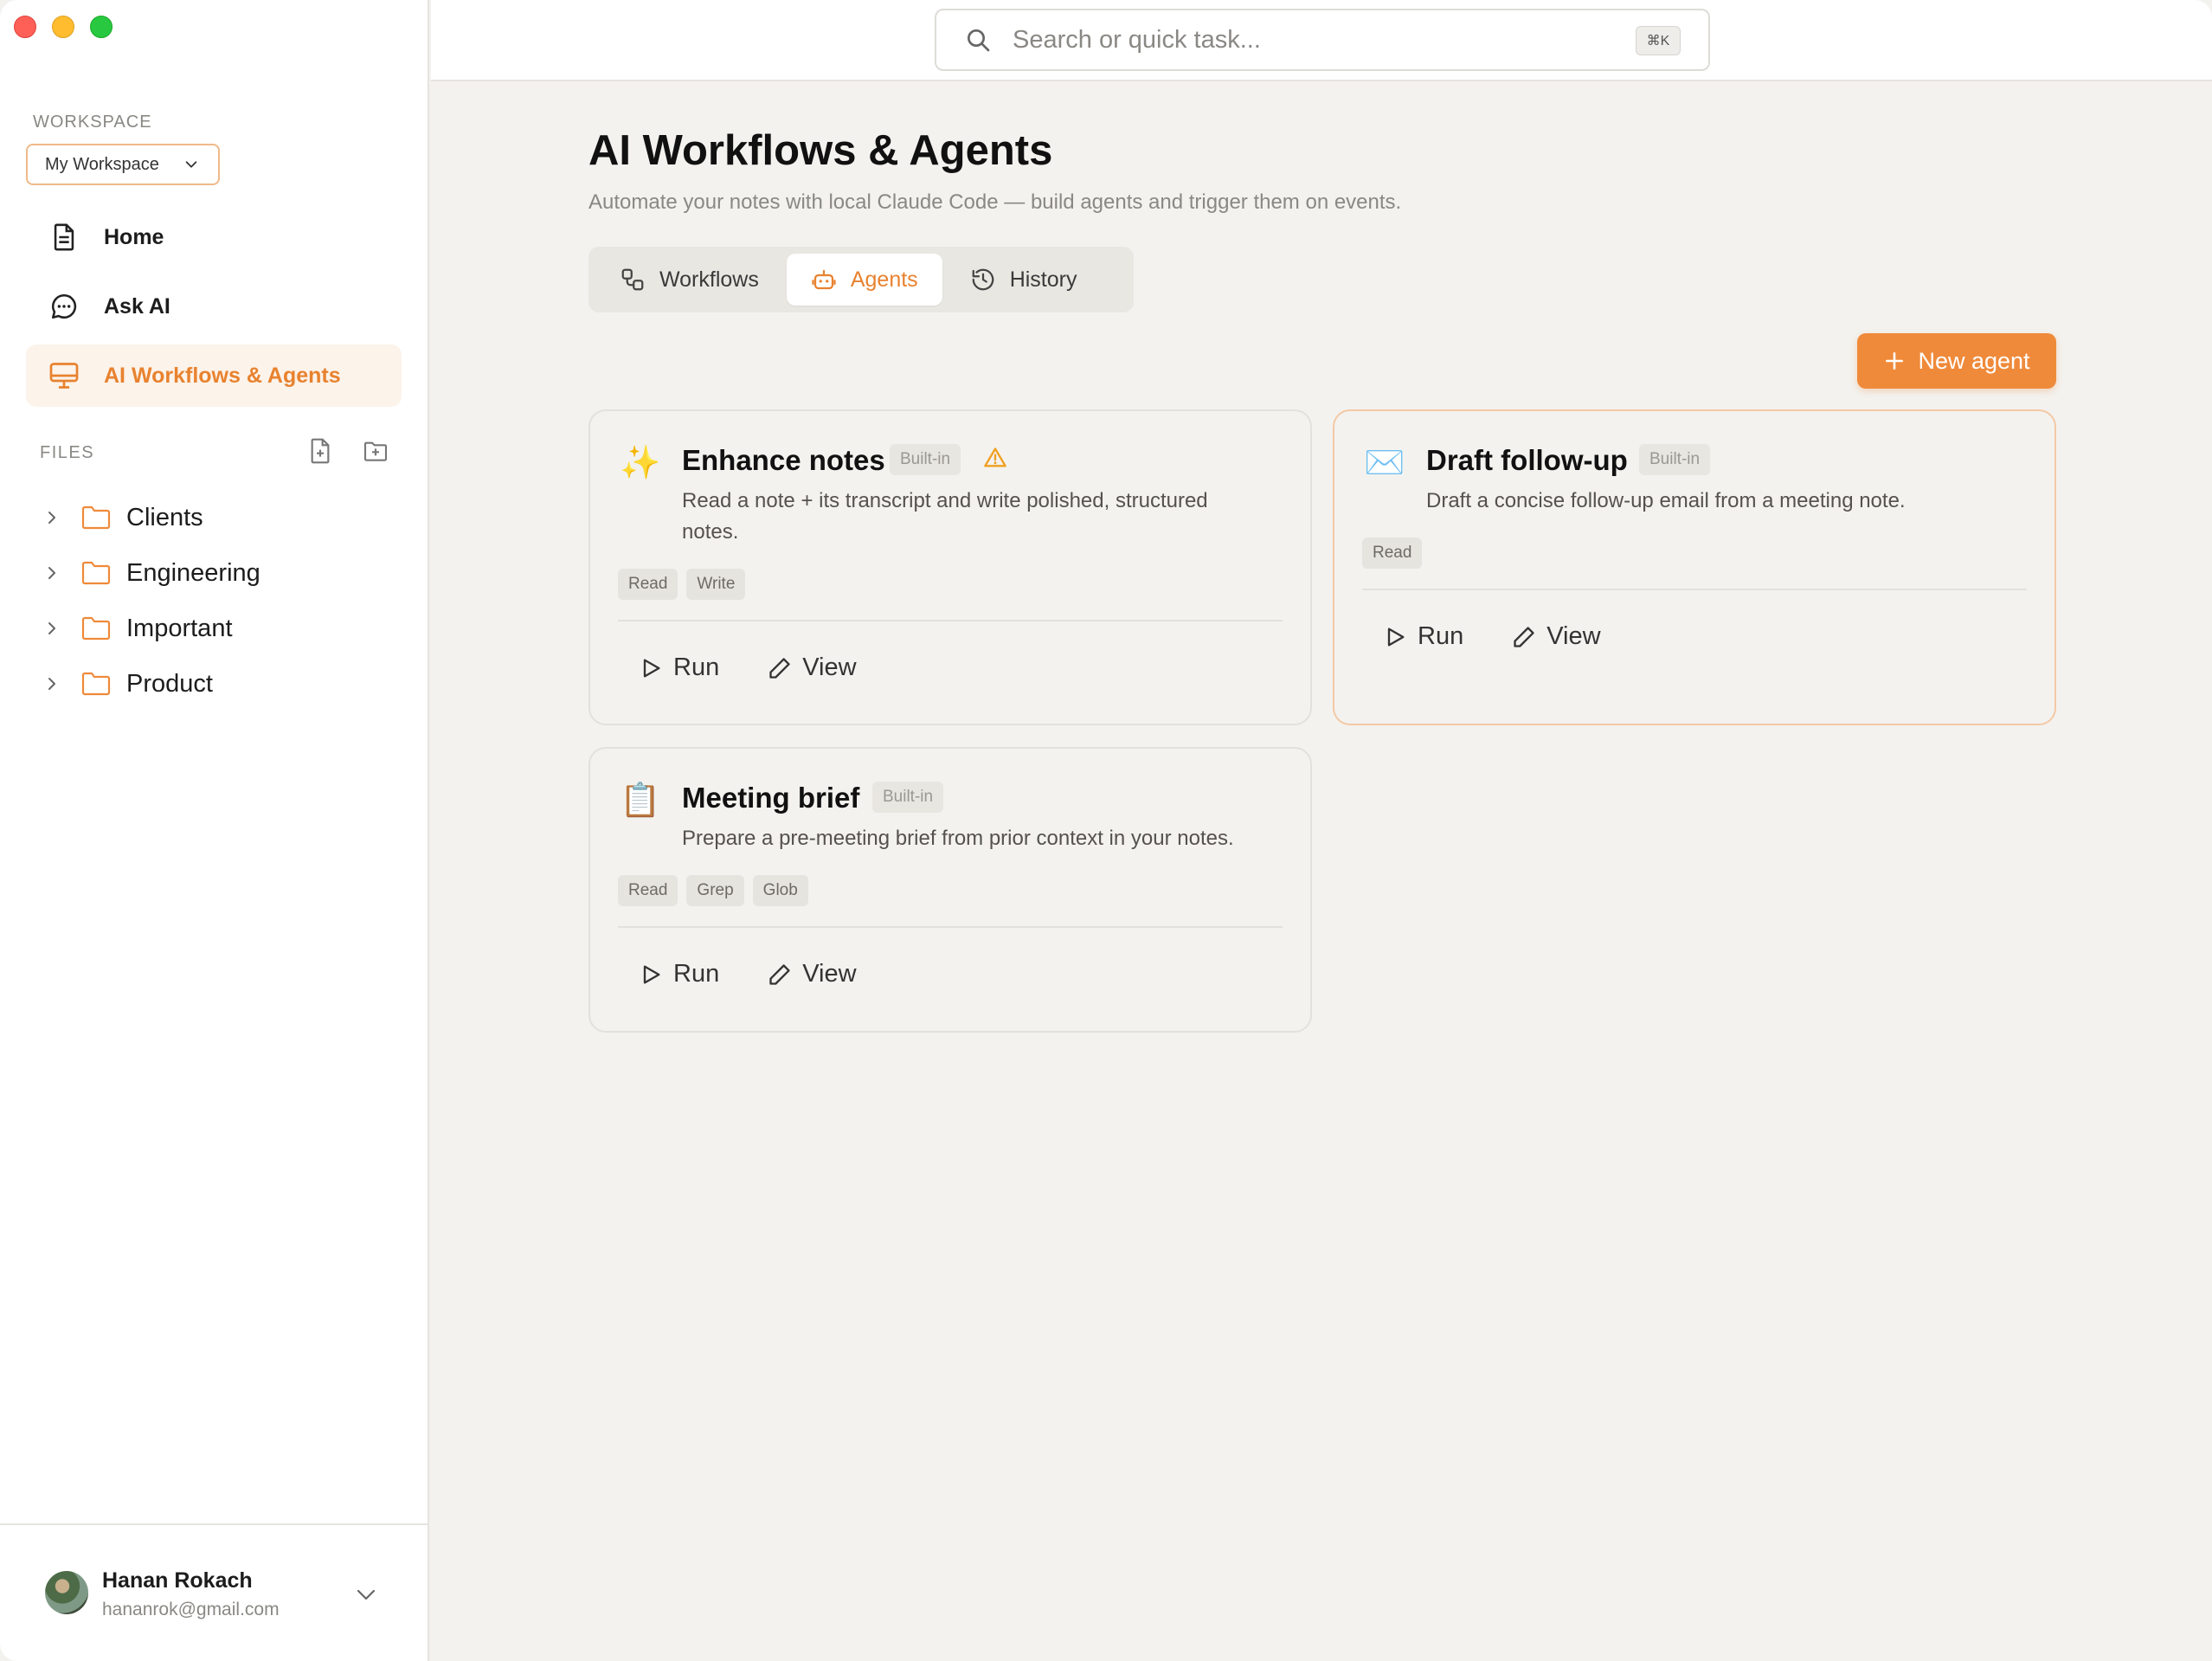 The image size is (2212, 1661). I want to click on sidebar-item-ai-workflows: AI Workflows & Agents, so click(214, 375).